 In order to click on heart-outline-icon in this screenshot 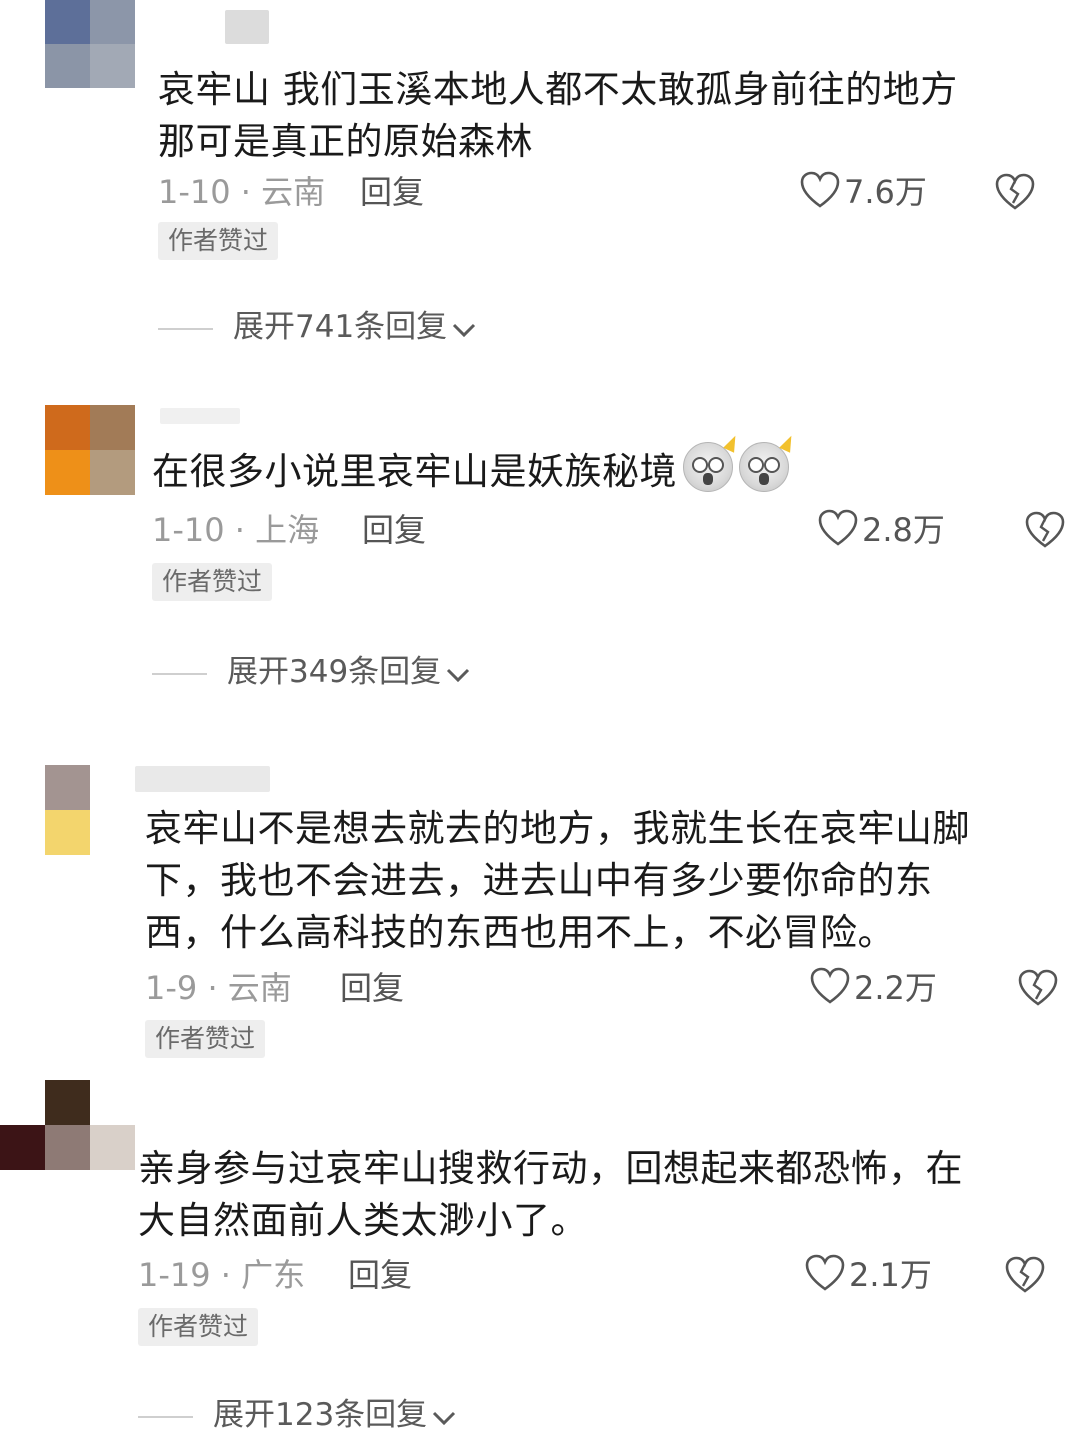, I will do `click(825, 1272)`.